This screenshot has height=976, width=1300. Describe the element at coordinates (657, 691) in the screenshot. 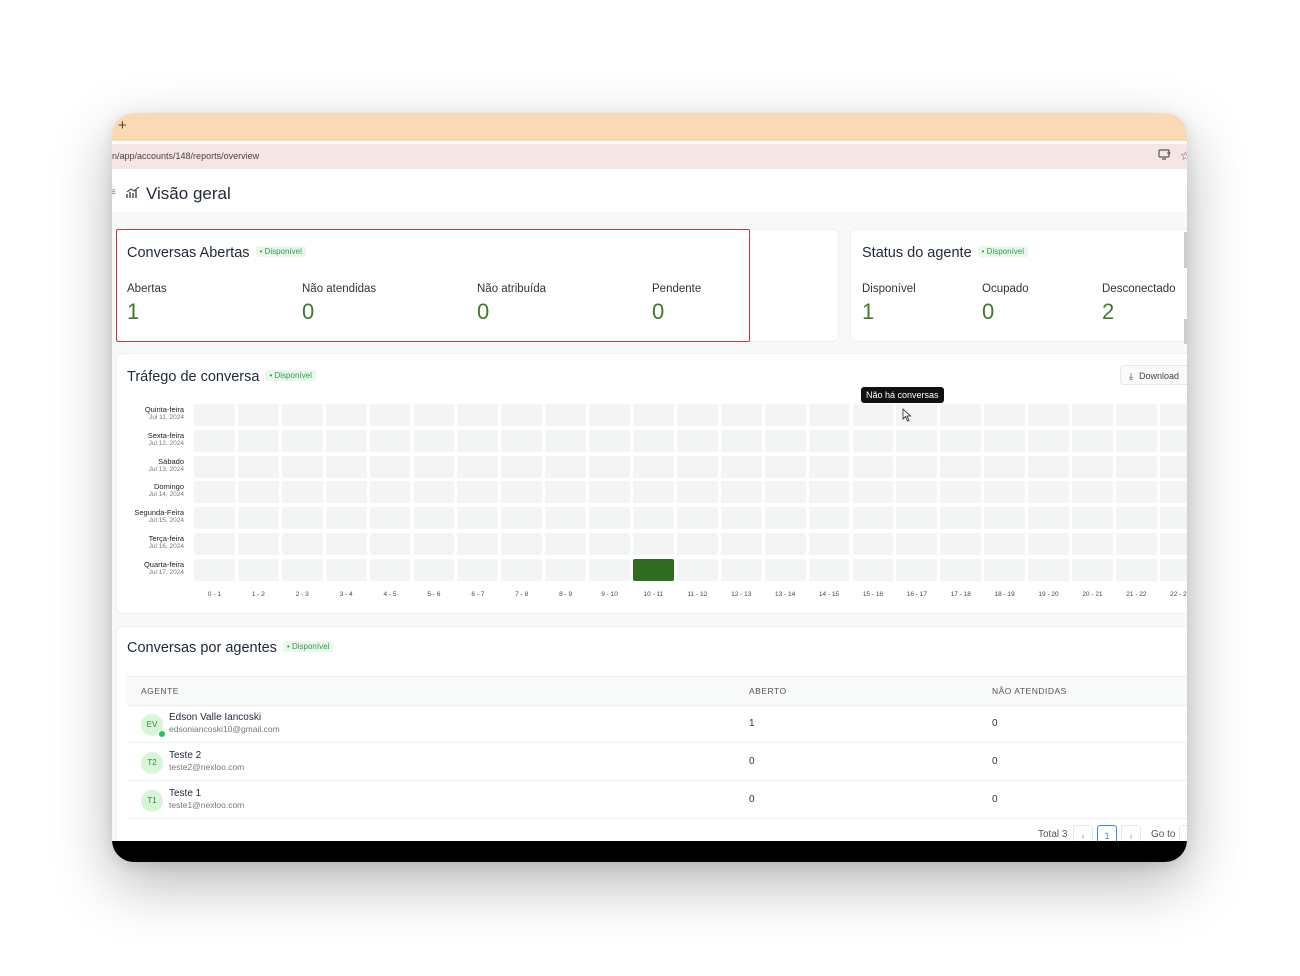

I see `agents-table-header: AGENTE ABERTO NÃO ATENDIDAS` at that location.